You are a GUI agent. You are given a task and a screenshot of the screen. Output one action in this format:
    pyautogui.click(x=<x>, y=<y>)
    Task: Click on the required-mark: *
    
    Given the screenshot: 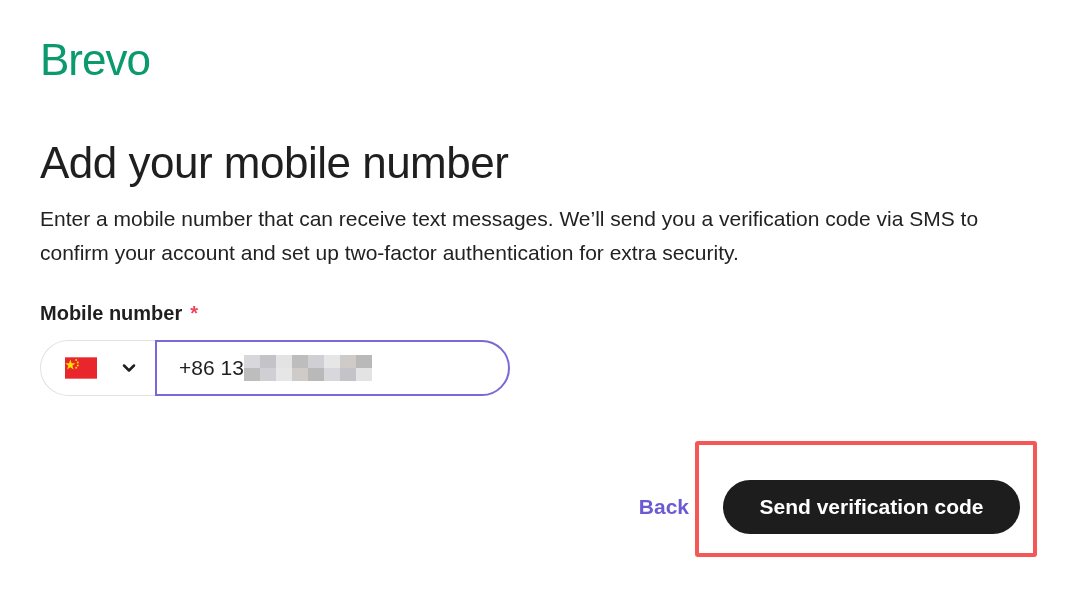 What is the action you would take?
    pyautogui.click(x=194, y=313)
    